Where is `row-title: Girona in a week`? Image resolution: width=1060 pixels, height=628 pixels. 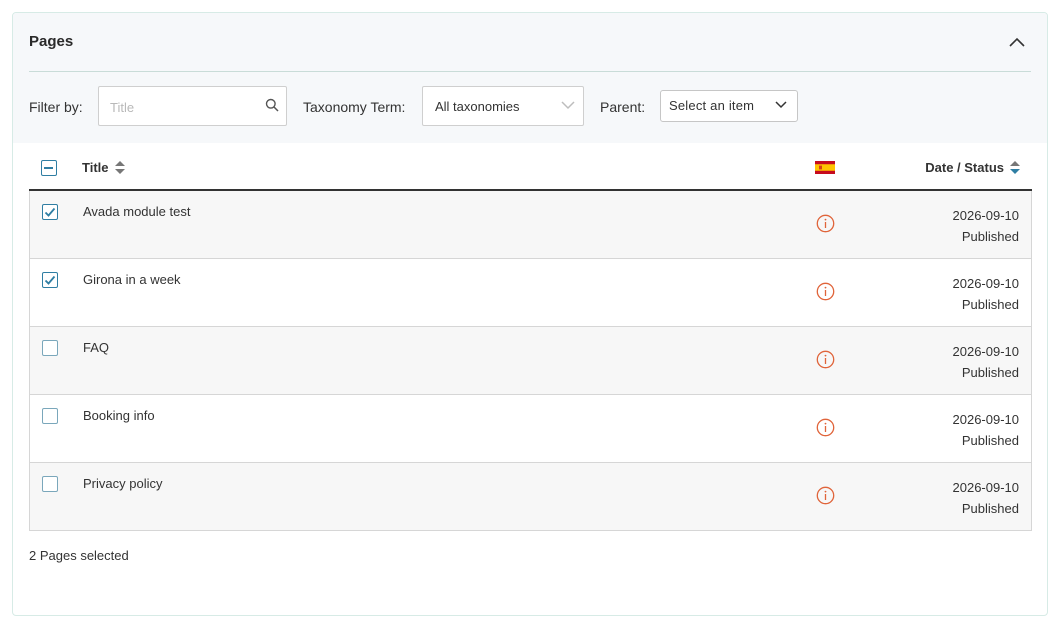 row-title: Girona in a week is located at coordinates (132, 279).